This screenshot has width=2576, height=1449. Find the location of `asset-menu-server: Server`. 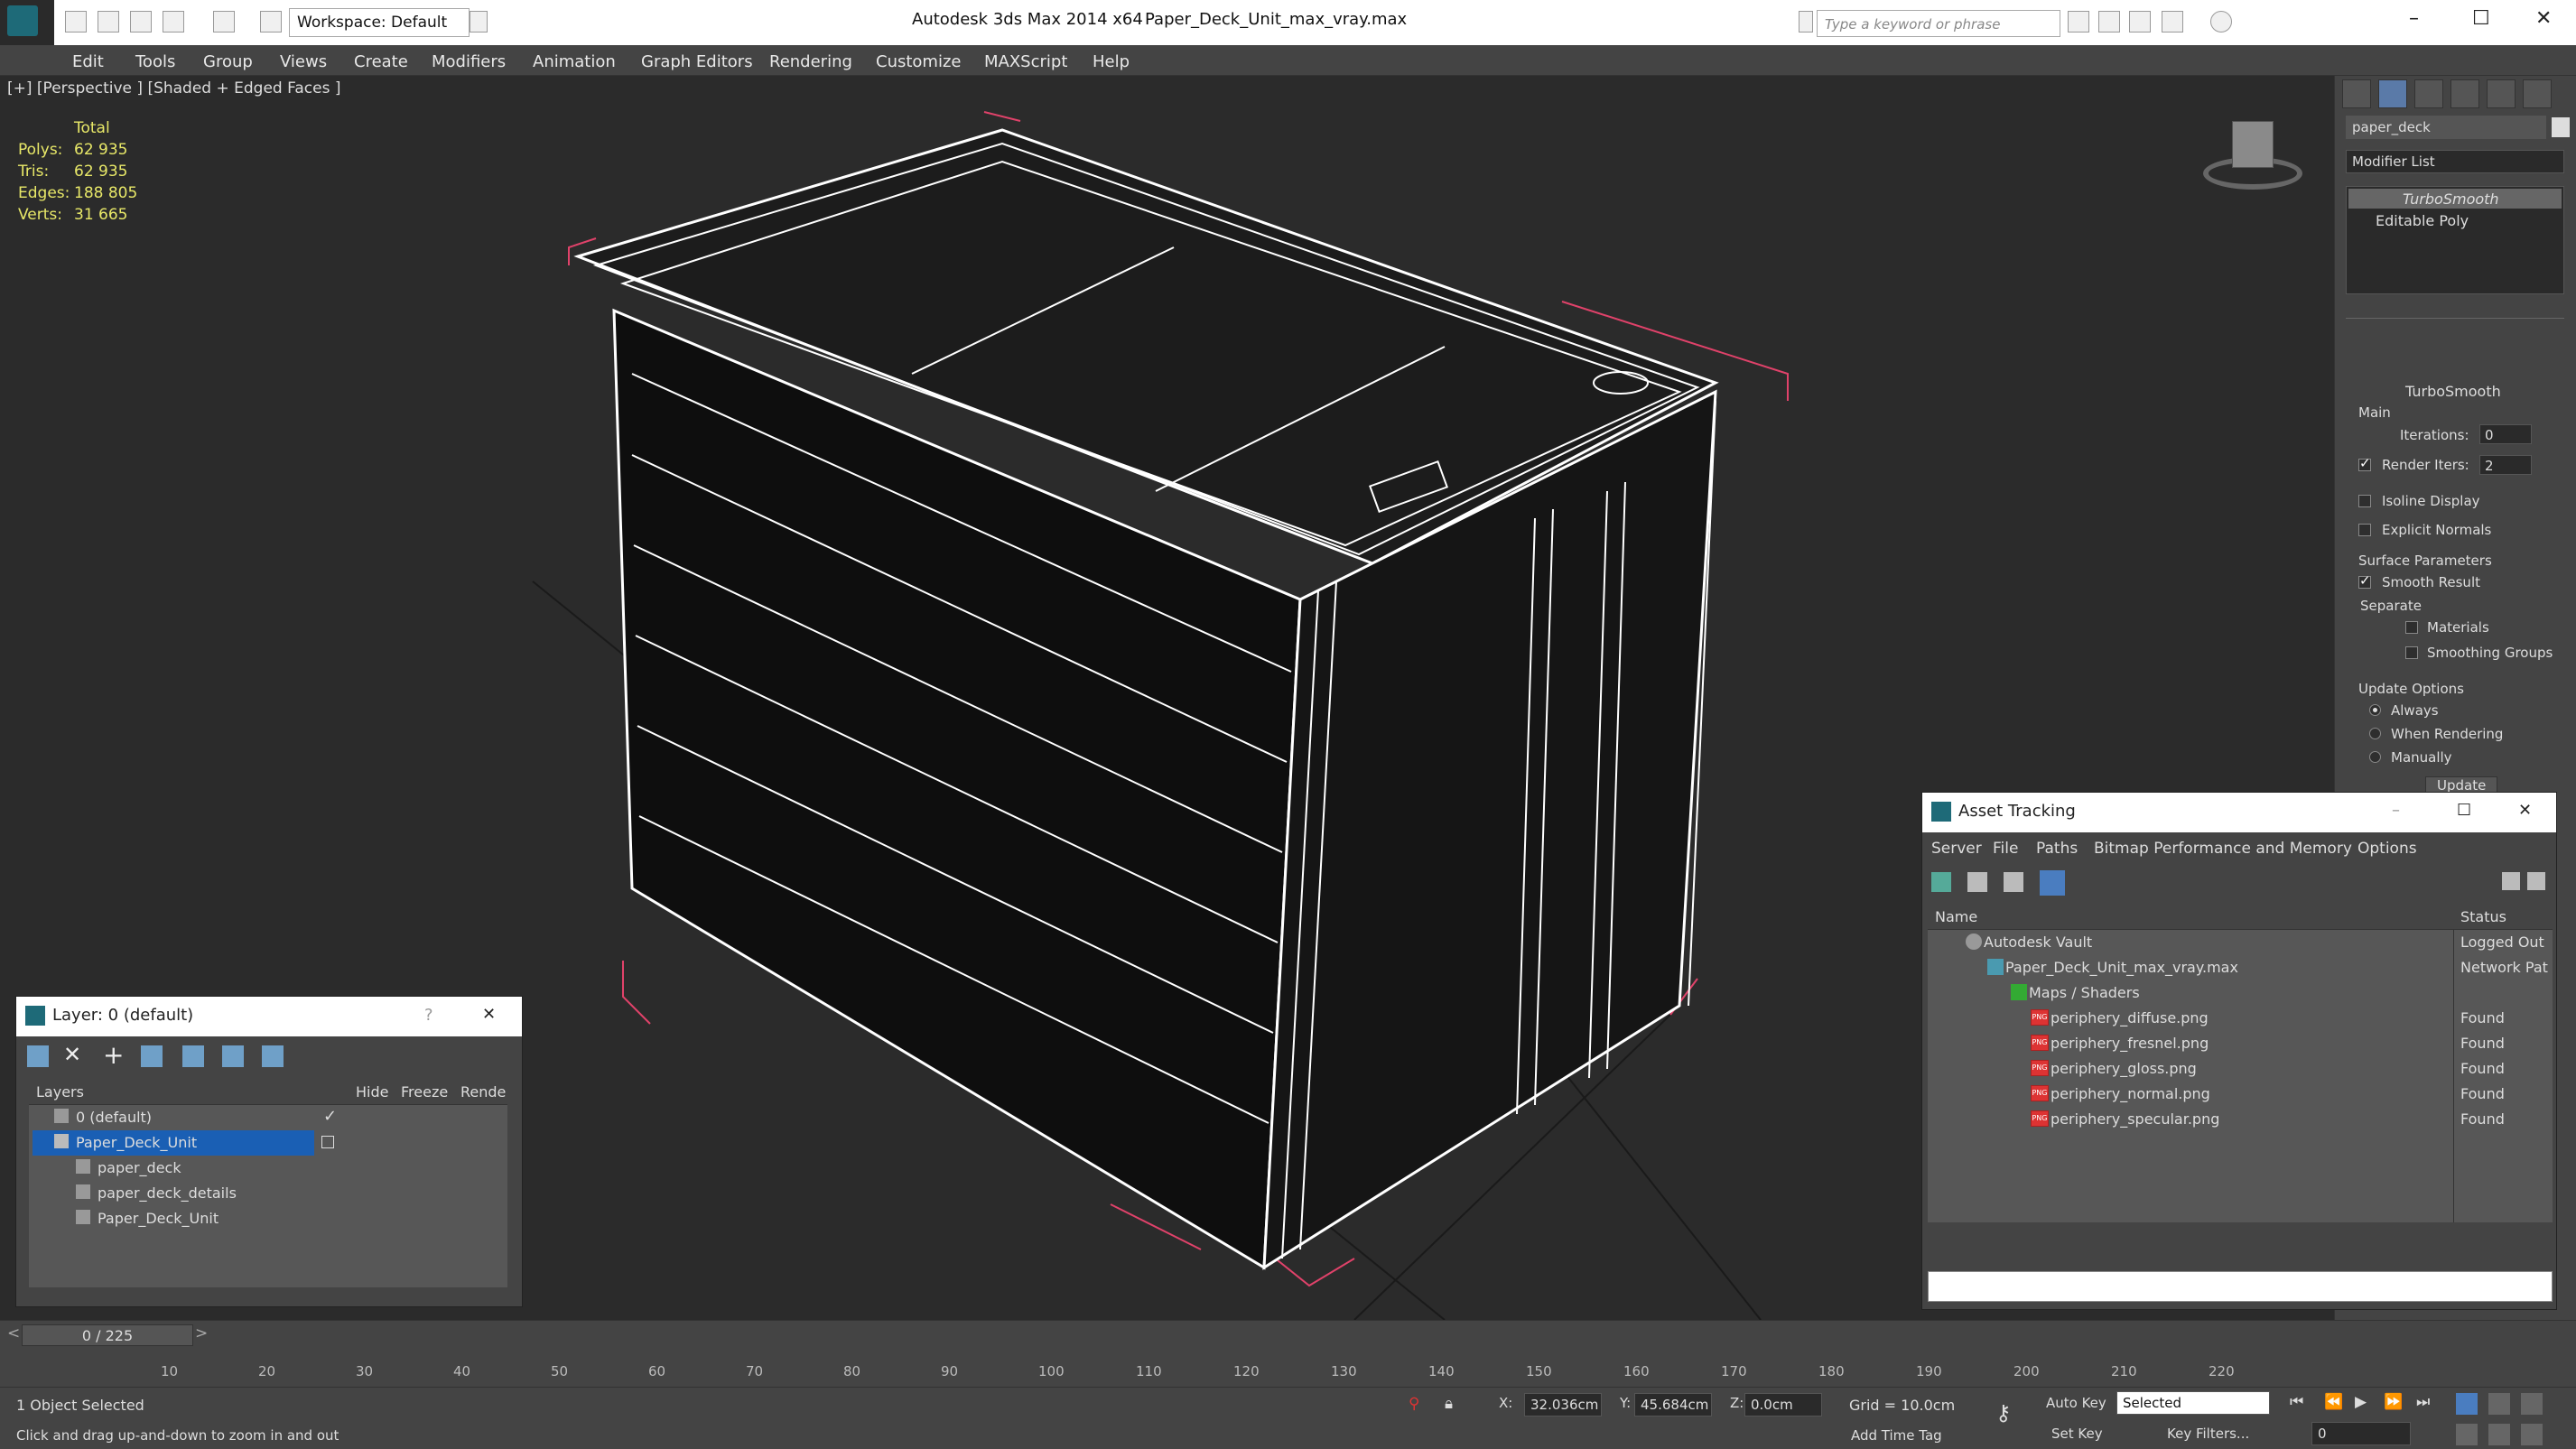

asset-menu-server: Server is located at coordinates (1956, 849).